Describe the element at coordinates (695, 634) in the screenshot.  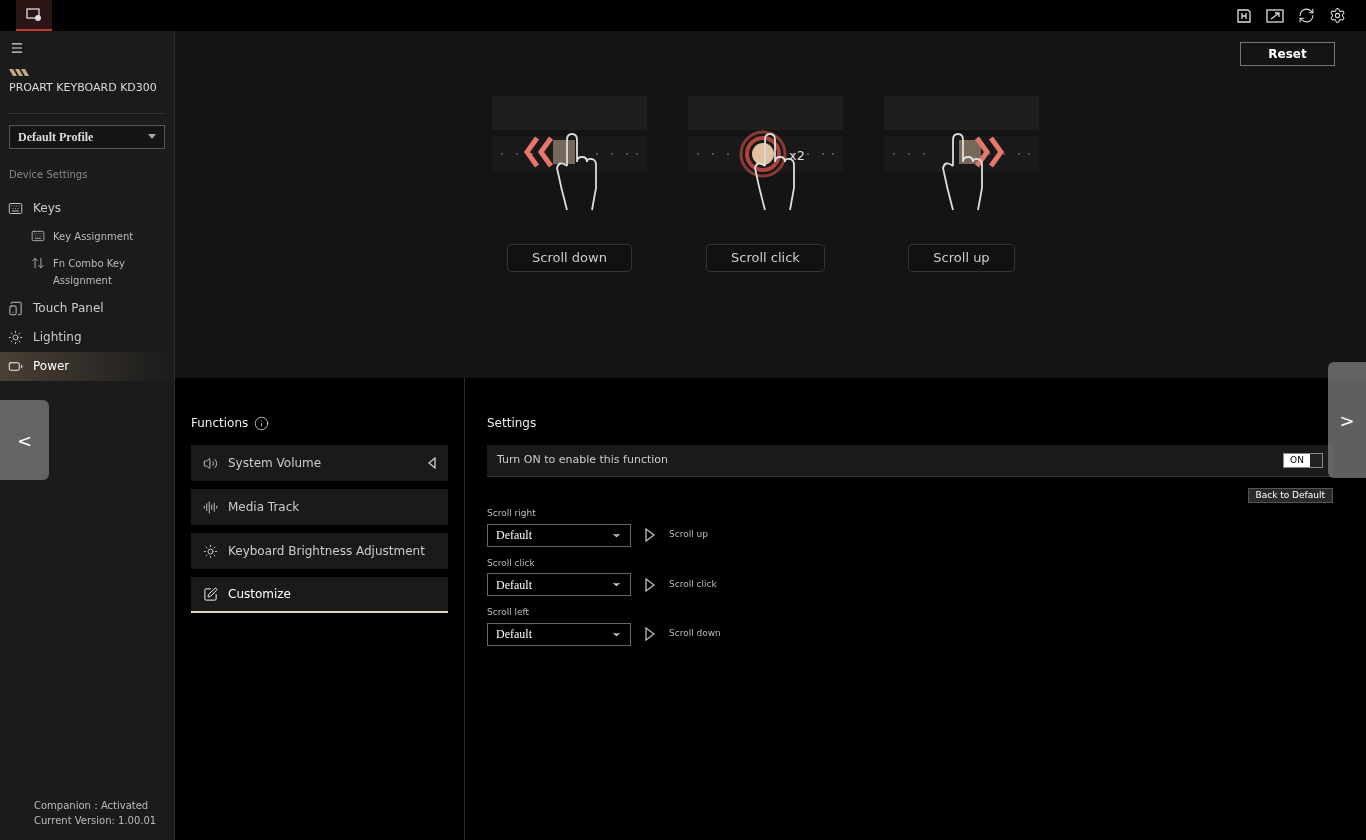
I see `mapping-result: Scroll down` at that location.